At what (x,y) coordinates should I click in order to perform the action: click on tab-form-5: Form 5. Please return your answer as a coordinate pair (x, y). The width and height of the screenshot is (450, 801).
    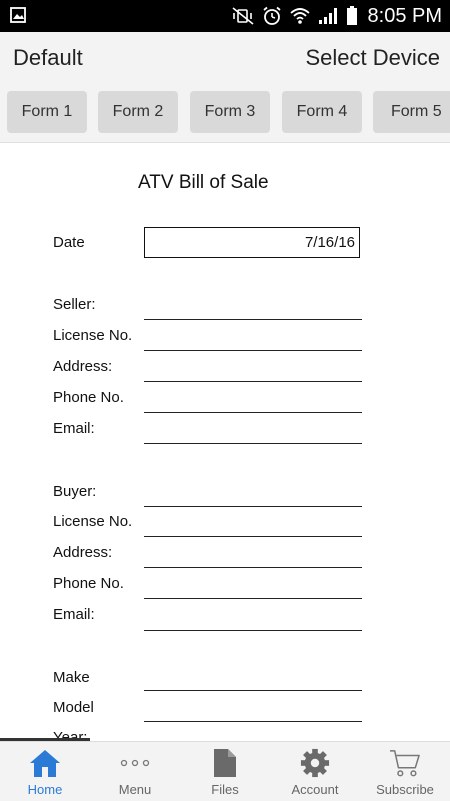
    Looking at the image, I should click on (411, 112).